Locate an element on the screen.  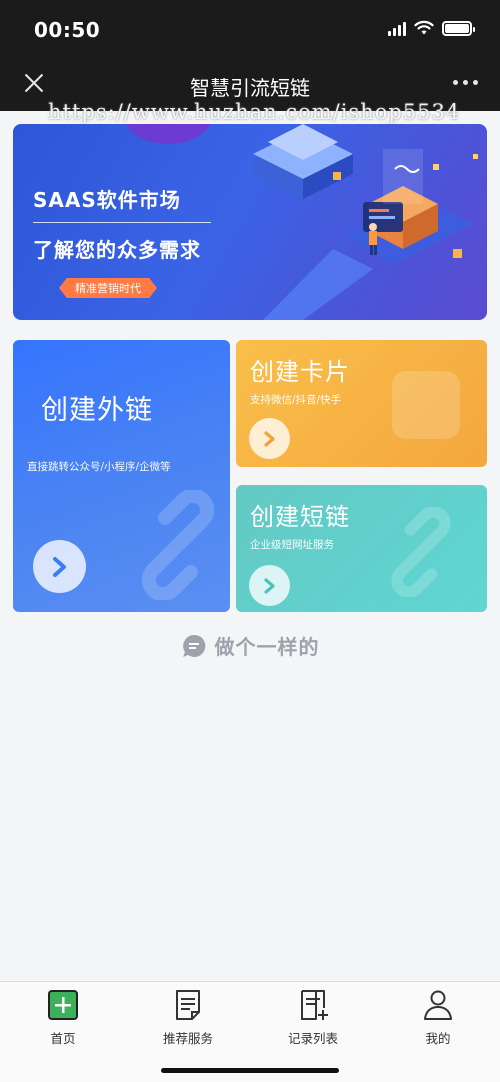
card-title: 创建外链 is located at coordinates (97, 410).